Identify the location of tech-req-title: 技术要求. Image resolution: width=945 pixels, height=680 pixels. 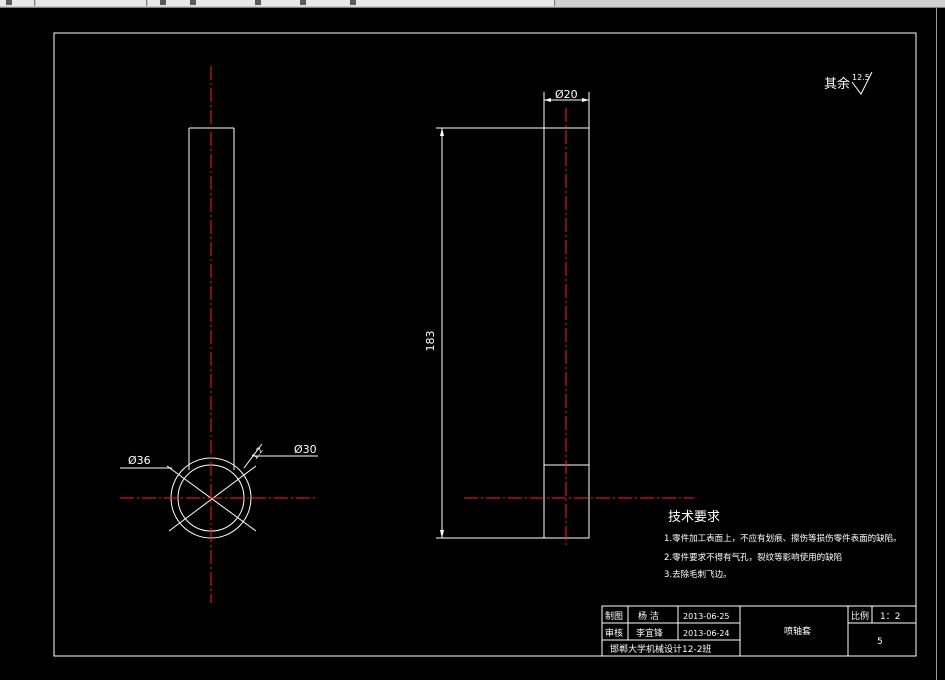
(694, 517).